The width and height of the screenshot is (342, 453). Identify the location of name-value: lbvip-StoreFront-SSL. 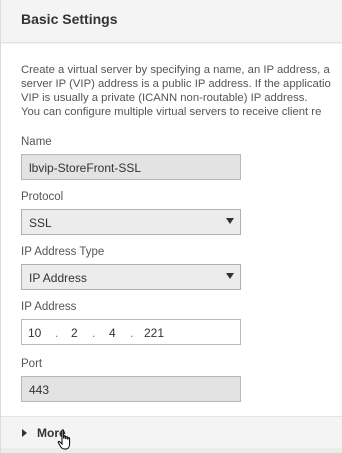
(85, 168).